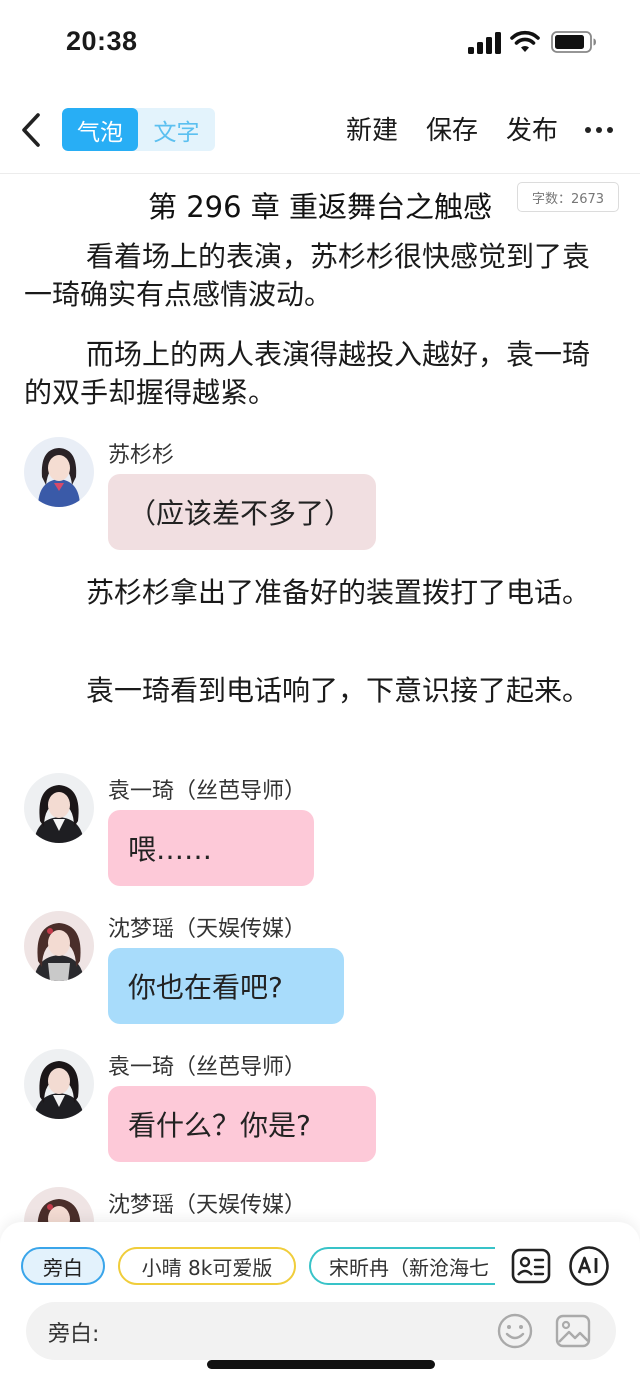  What do you see at coordinates (599, 130) in the screenshot?
I see `more-dots-icon` at bounding box center [599, 130].